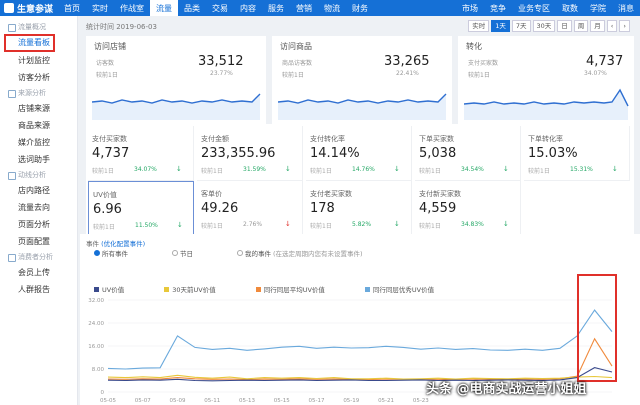  I want to click on metric-pct: 5.82%, so click(362, 224).